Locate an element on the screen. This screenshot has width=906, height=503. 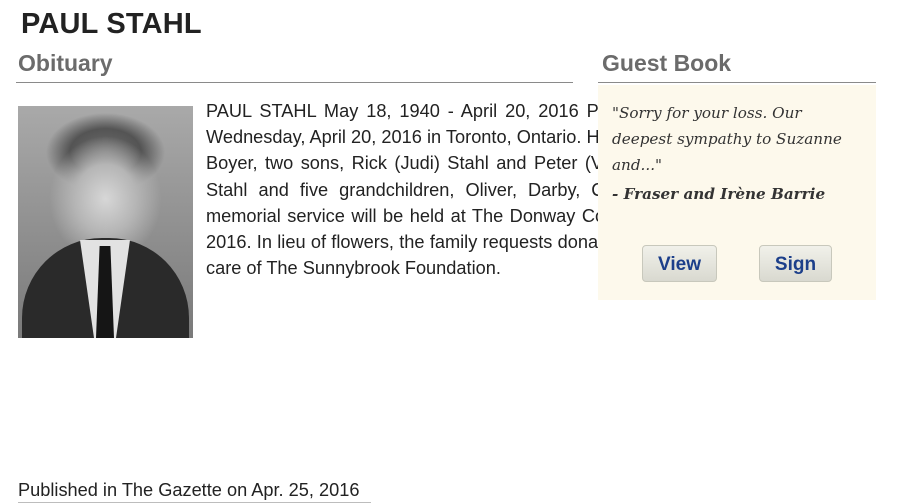
portrait-photo is located at coordinates (105, 222).